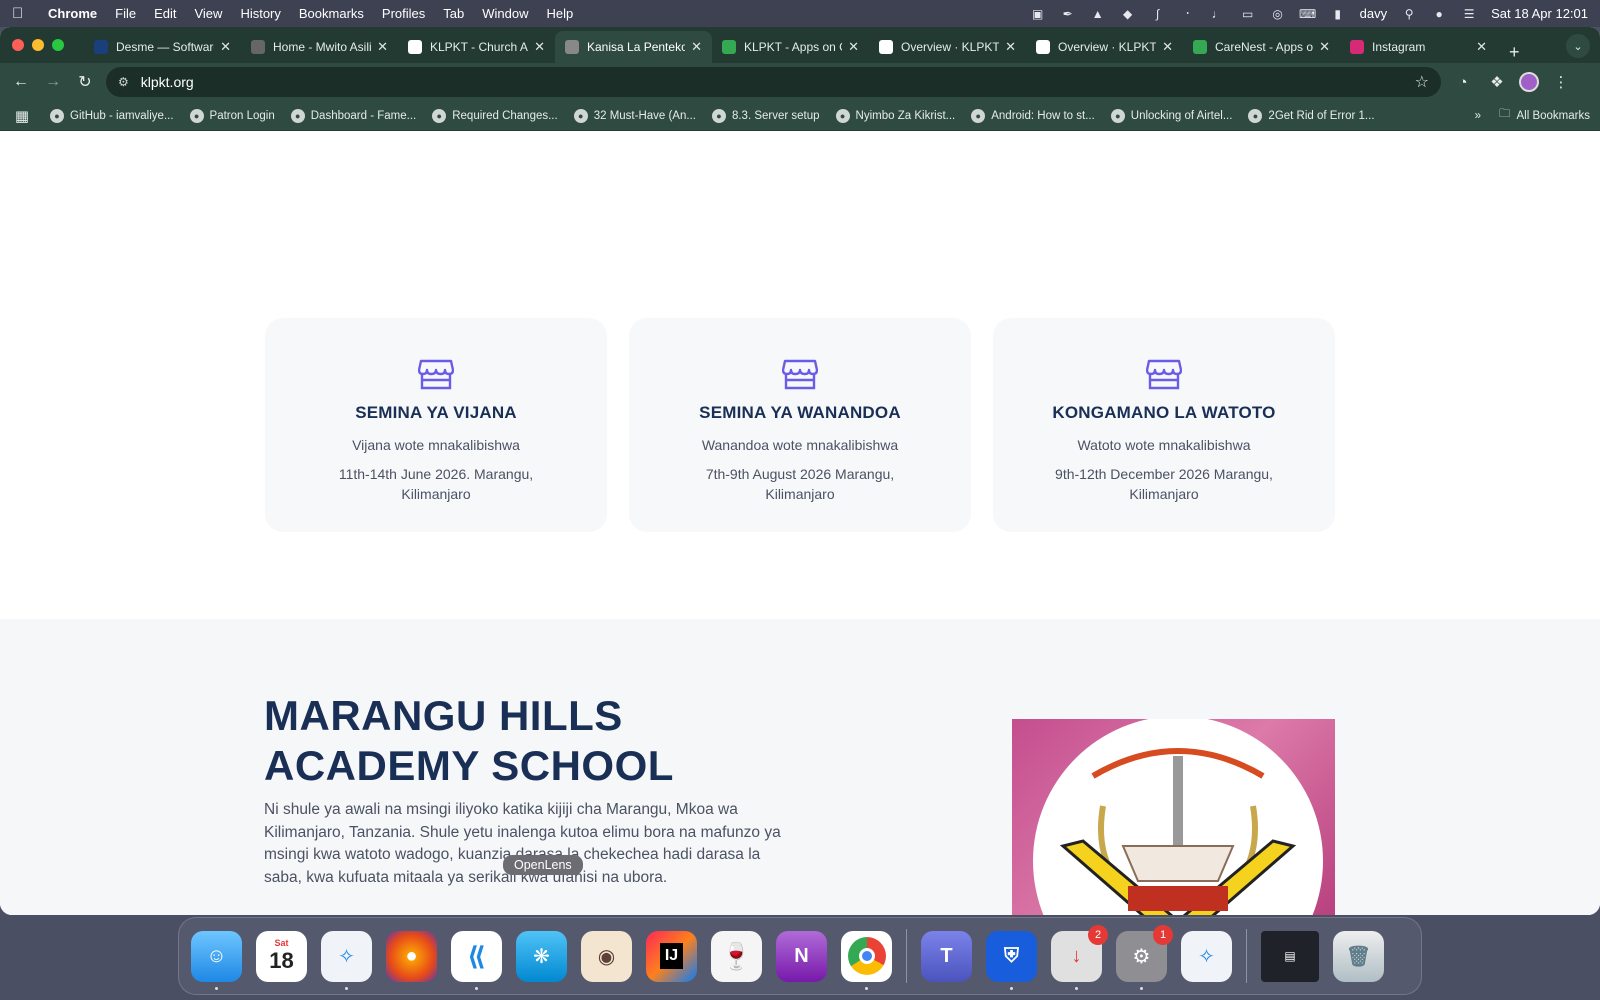 The image size is (1600, 1000). I want to click on apps-grid-icon: ▦, so click(22, 116).